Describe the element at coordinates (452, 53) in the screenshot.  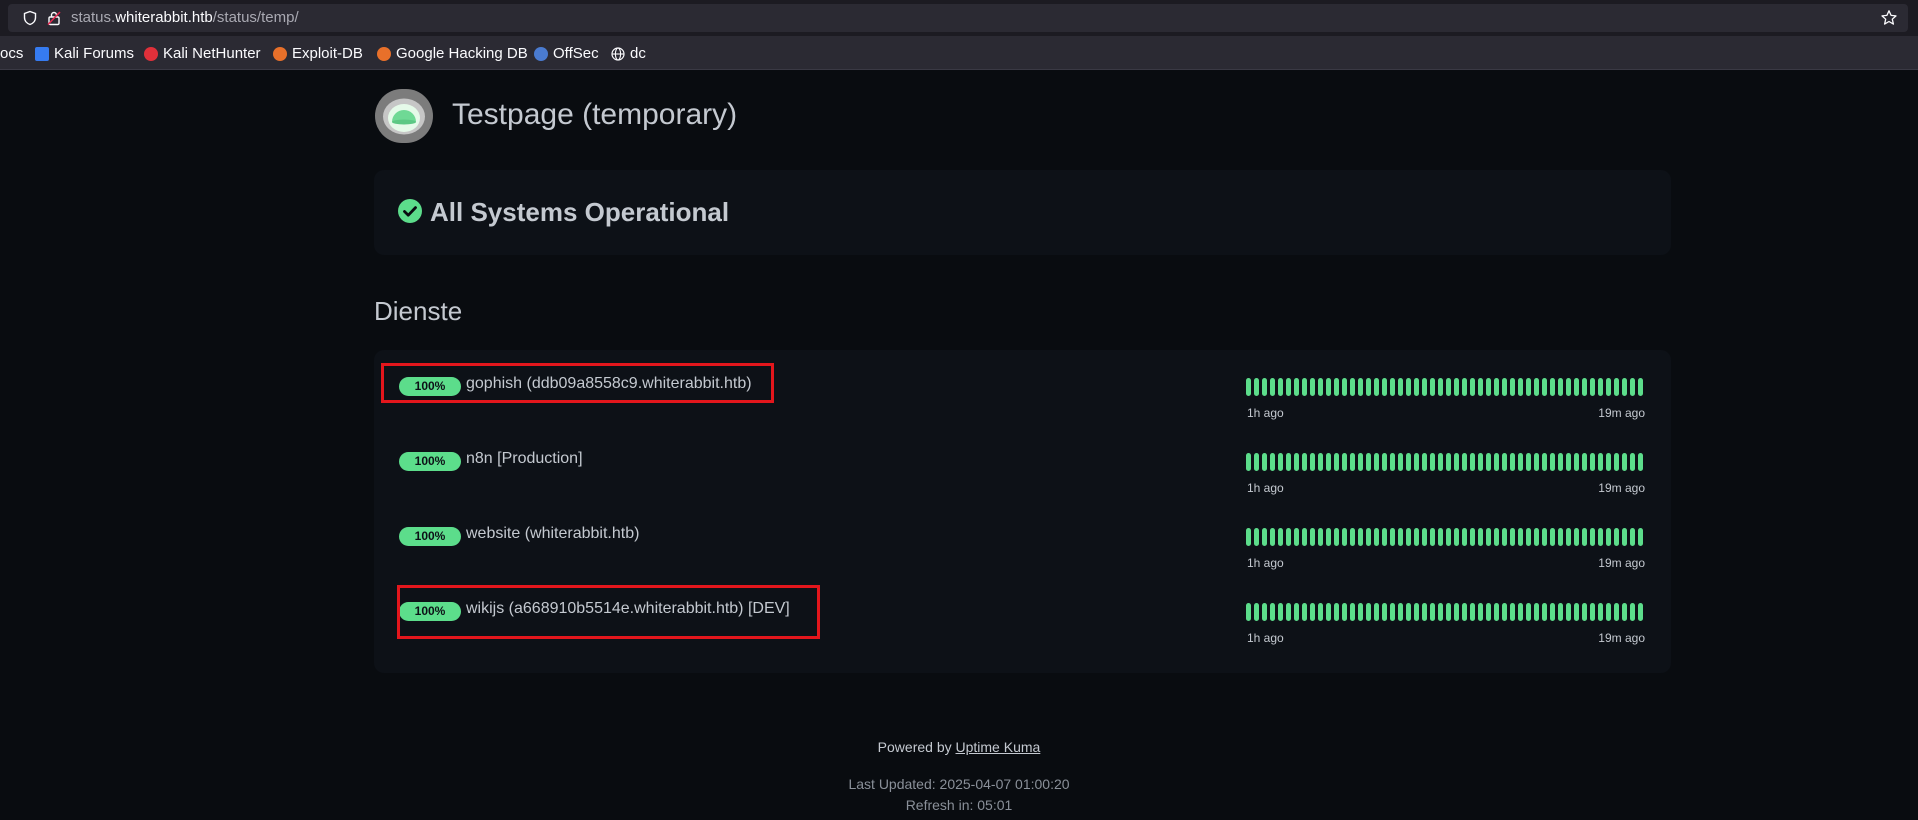
I see `bookmark-google-hacking-db: Google Hacking DB` at that location.